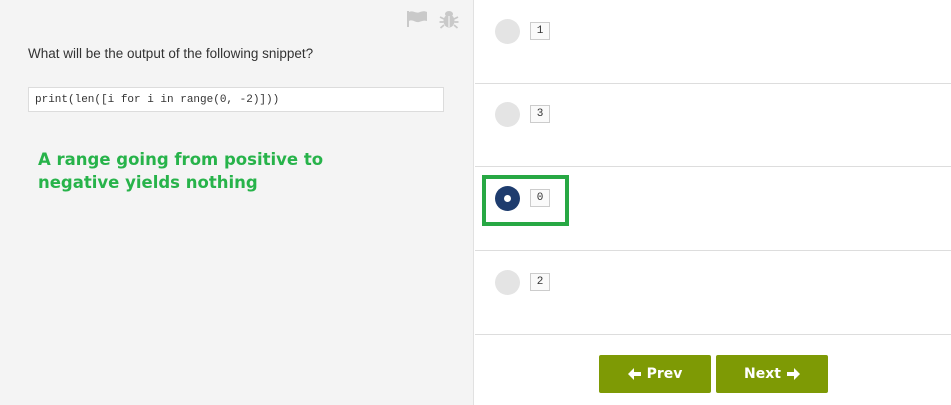  Describe the element at coordinates (713, 374) in the screenshot. I see `navigation-buttons: Prev Next` at that location.